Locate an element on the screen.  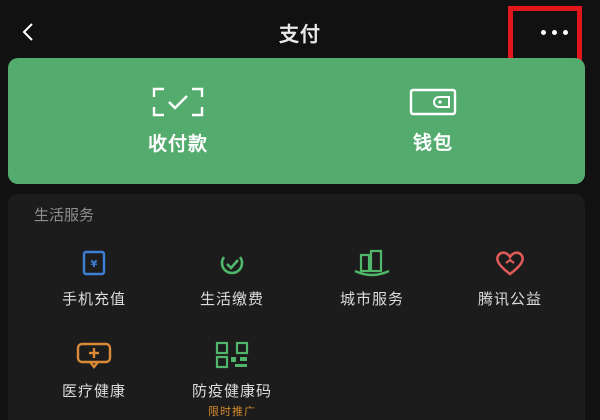
more-button is located at coordinates (554, 32).